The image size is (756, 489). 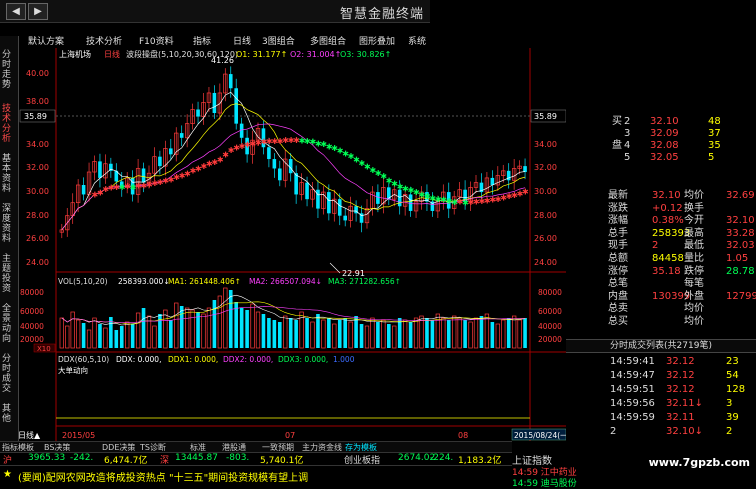 What do you see at coordinates (8, 124) in the screenshot?
I see `nav-technical: 技术分析` at bounding box center [8, 124].